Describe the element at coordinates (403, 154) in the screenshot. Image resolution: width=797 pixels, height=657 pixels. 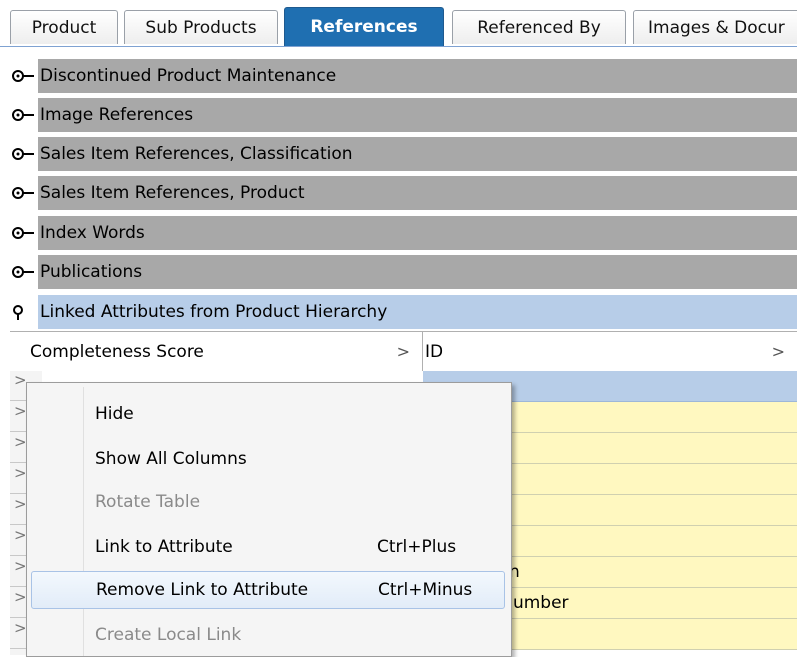
I see `section-header: Sales Item References, Classification` at that location.